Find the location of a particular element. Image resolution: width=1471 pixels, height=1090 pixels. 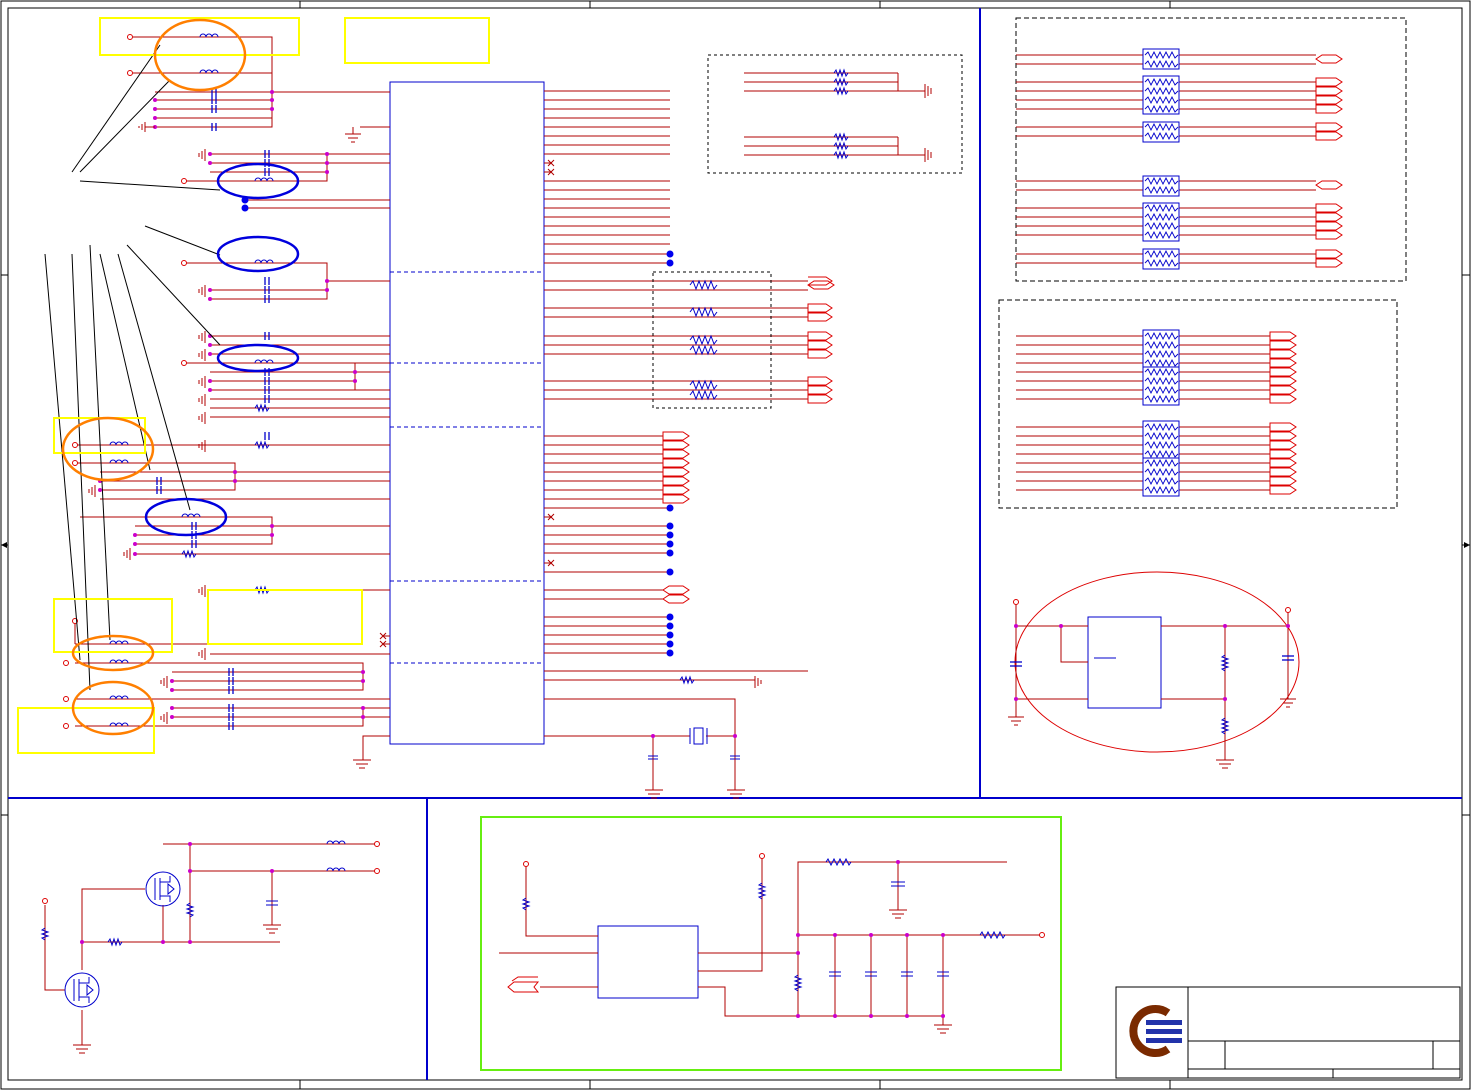

annotation-leader-lines is located at coordinates (132, 367).